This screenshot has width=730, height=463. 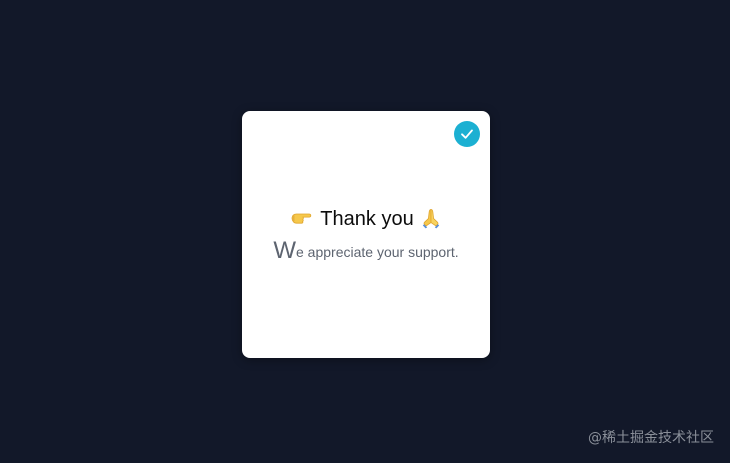 I want to click on check-icon, so click(x=467, y=134).